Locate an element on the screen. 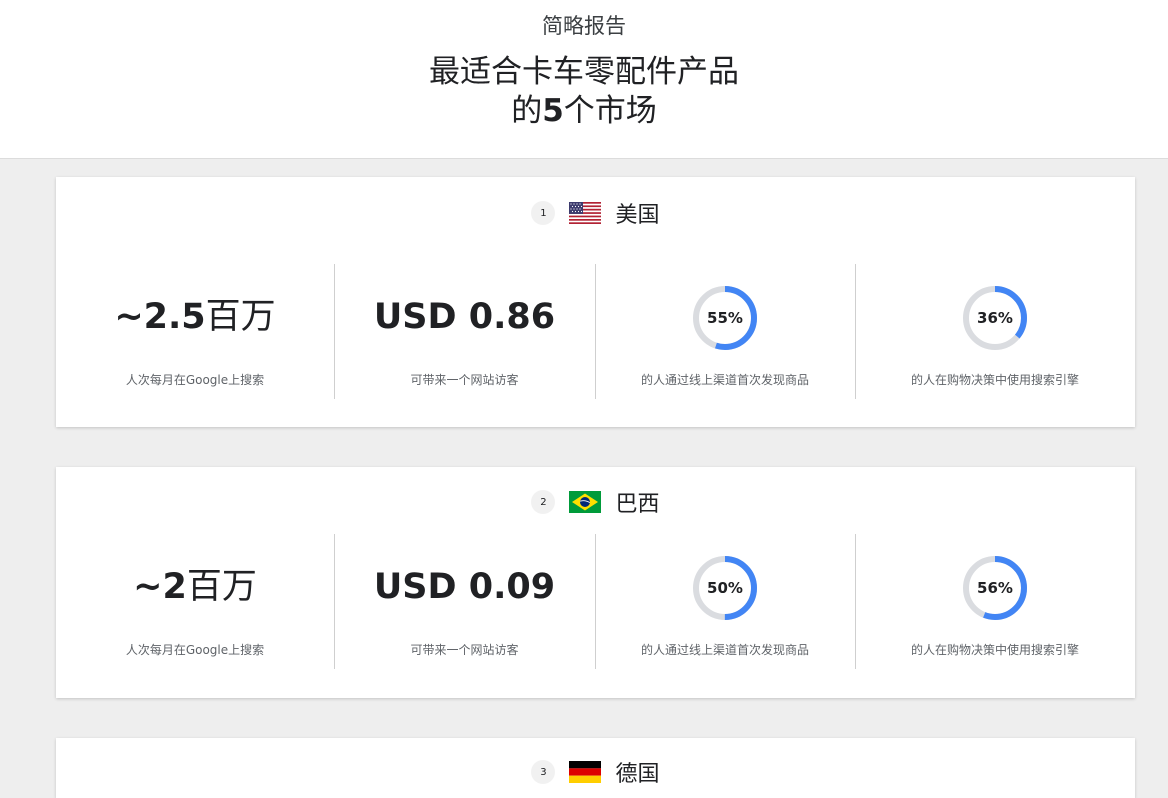 Image resolution: width=1168 pixels, height=798 pixels. metric-online-discovery: 55% 的人通过线上渠道首次发现商品 is located at coordinates (725, 331).